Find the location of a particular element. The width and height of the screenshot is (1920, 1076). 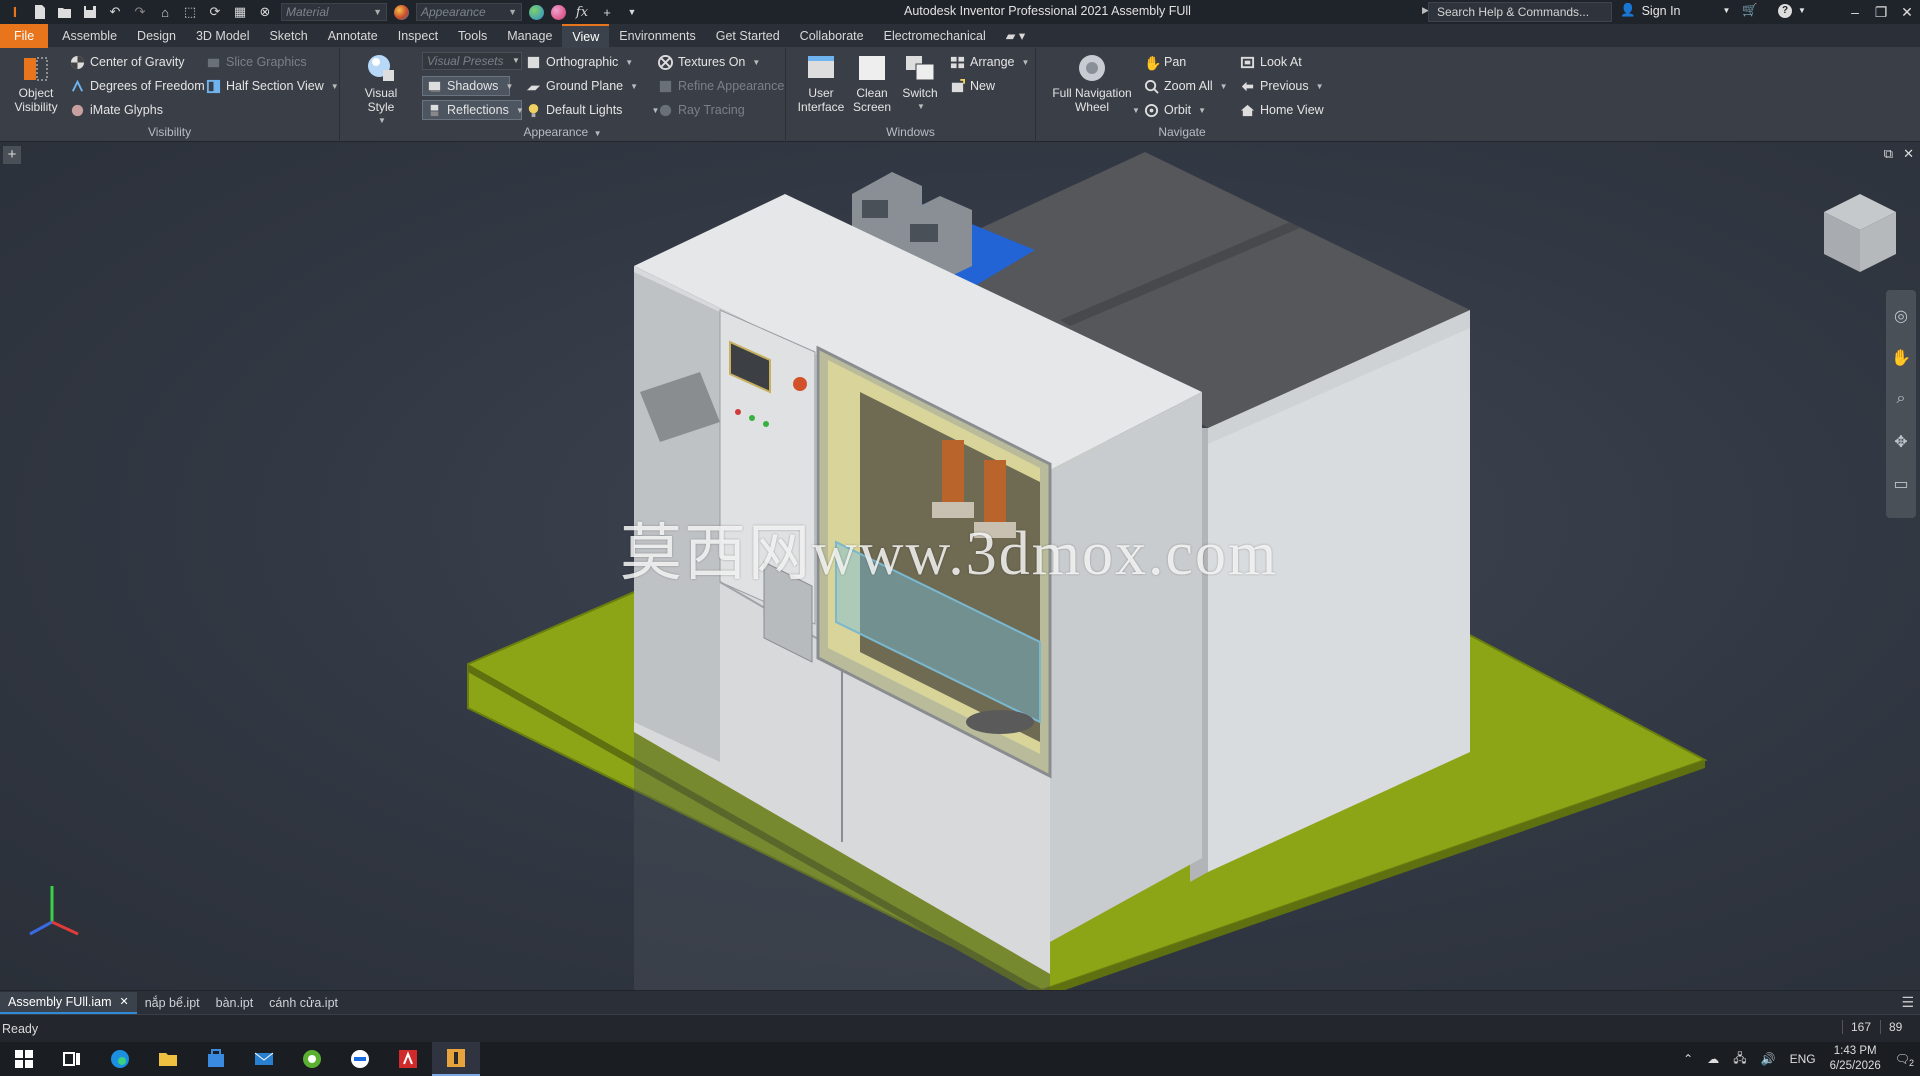

switch-button: Switch ▼ is located at coordinates (920, 83).